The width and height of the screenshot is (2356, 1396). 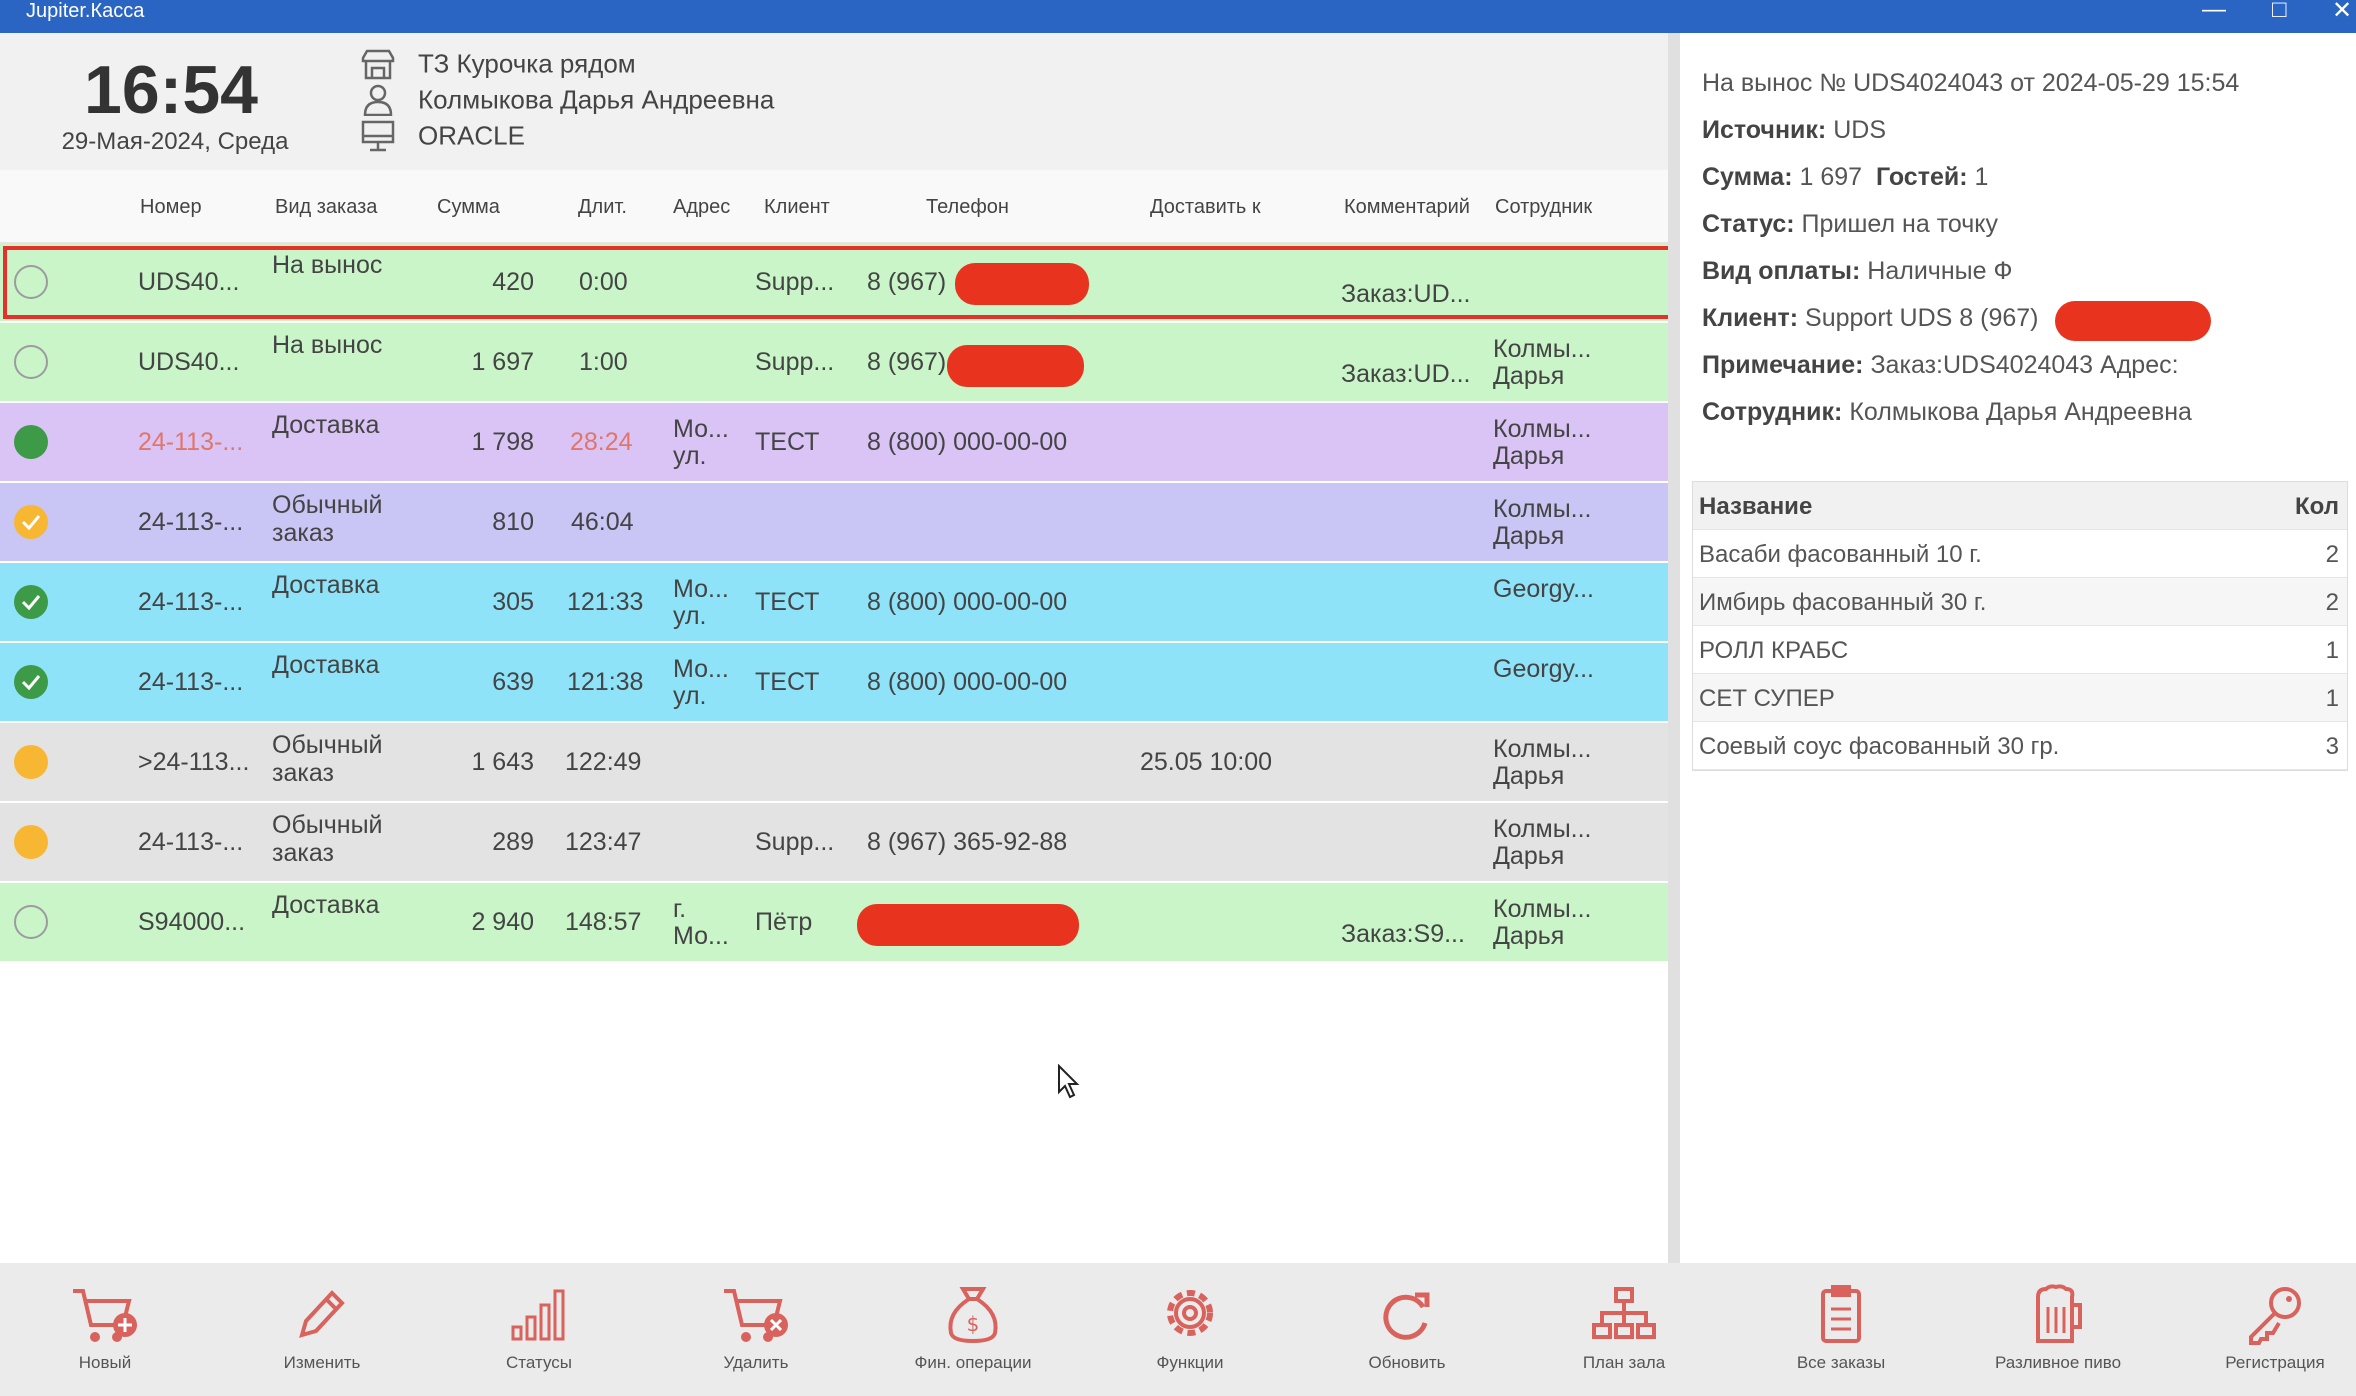 What do you see at coordinates (326, 207) in the screenshot?
I see `col-type: Вид заказа` at bounding box center [326, 207].